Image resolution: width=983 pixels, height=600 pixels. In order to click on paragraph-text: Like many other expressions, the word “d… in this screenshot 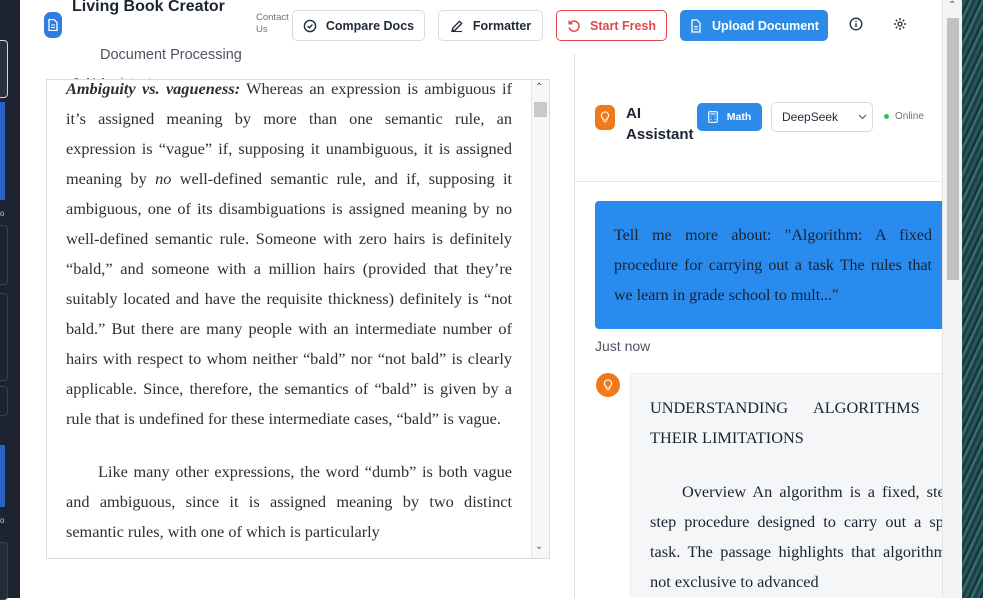, I will do `click(289, 501)`.